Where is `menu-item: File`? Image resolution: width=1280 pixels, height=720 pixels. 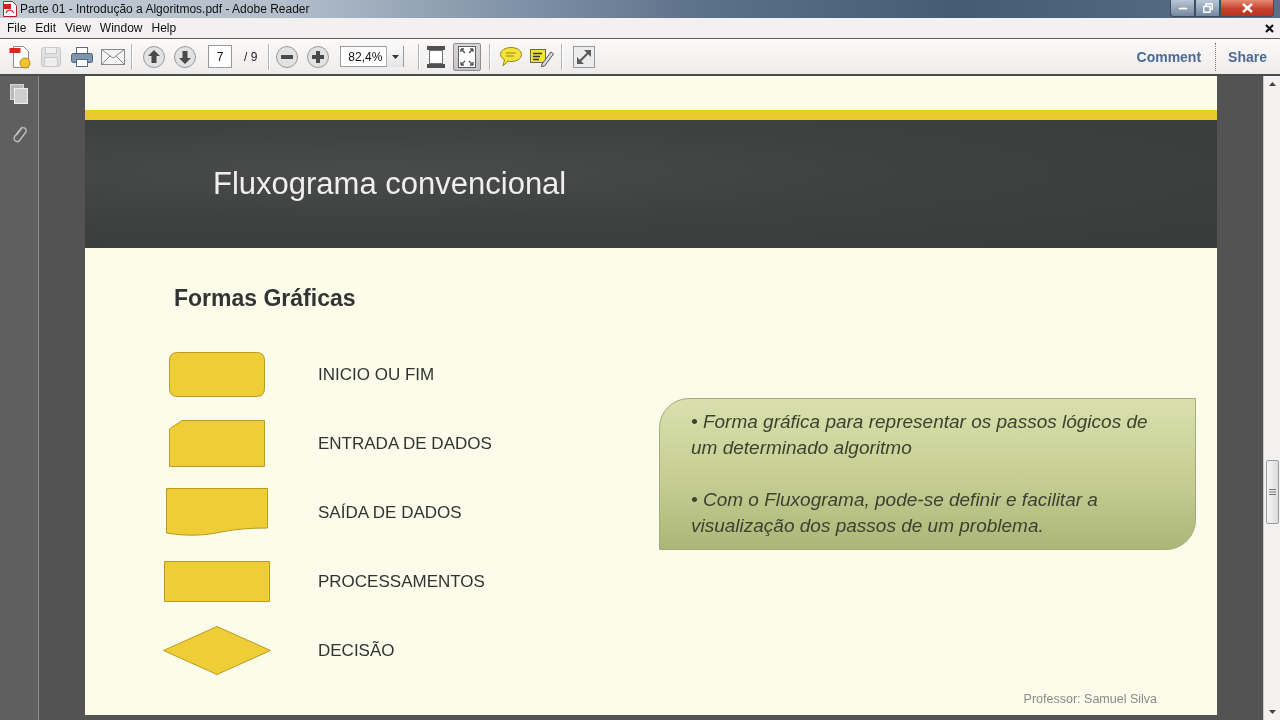 menu-item: File is located at coordinates (17, 28).